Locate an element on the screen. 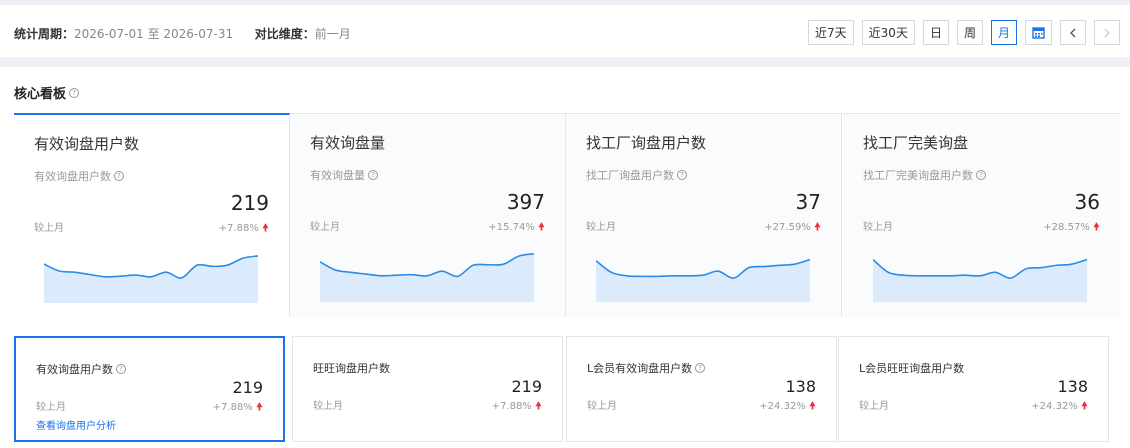 The image size is (1130, 448). kpi-sub: 有效询盘量? is located at coordinates (344, 175).